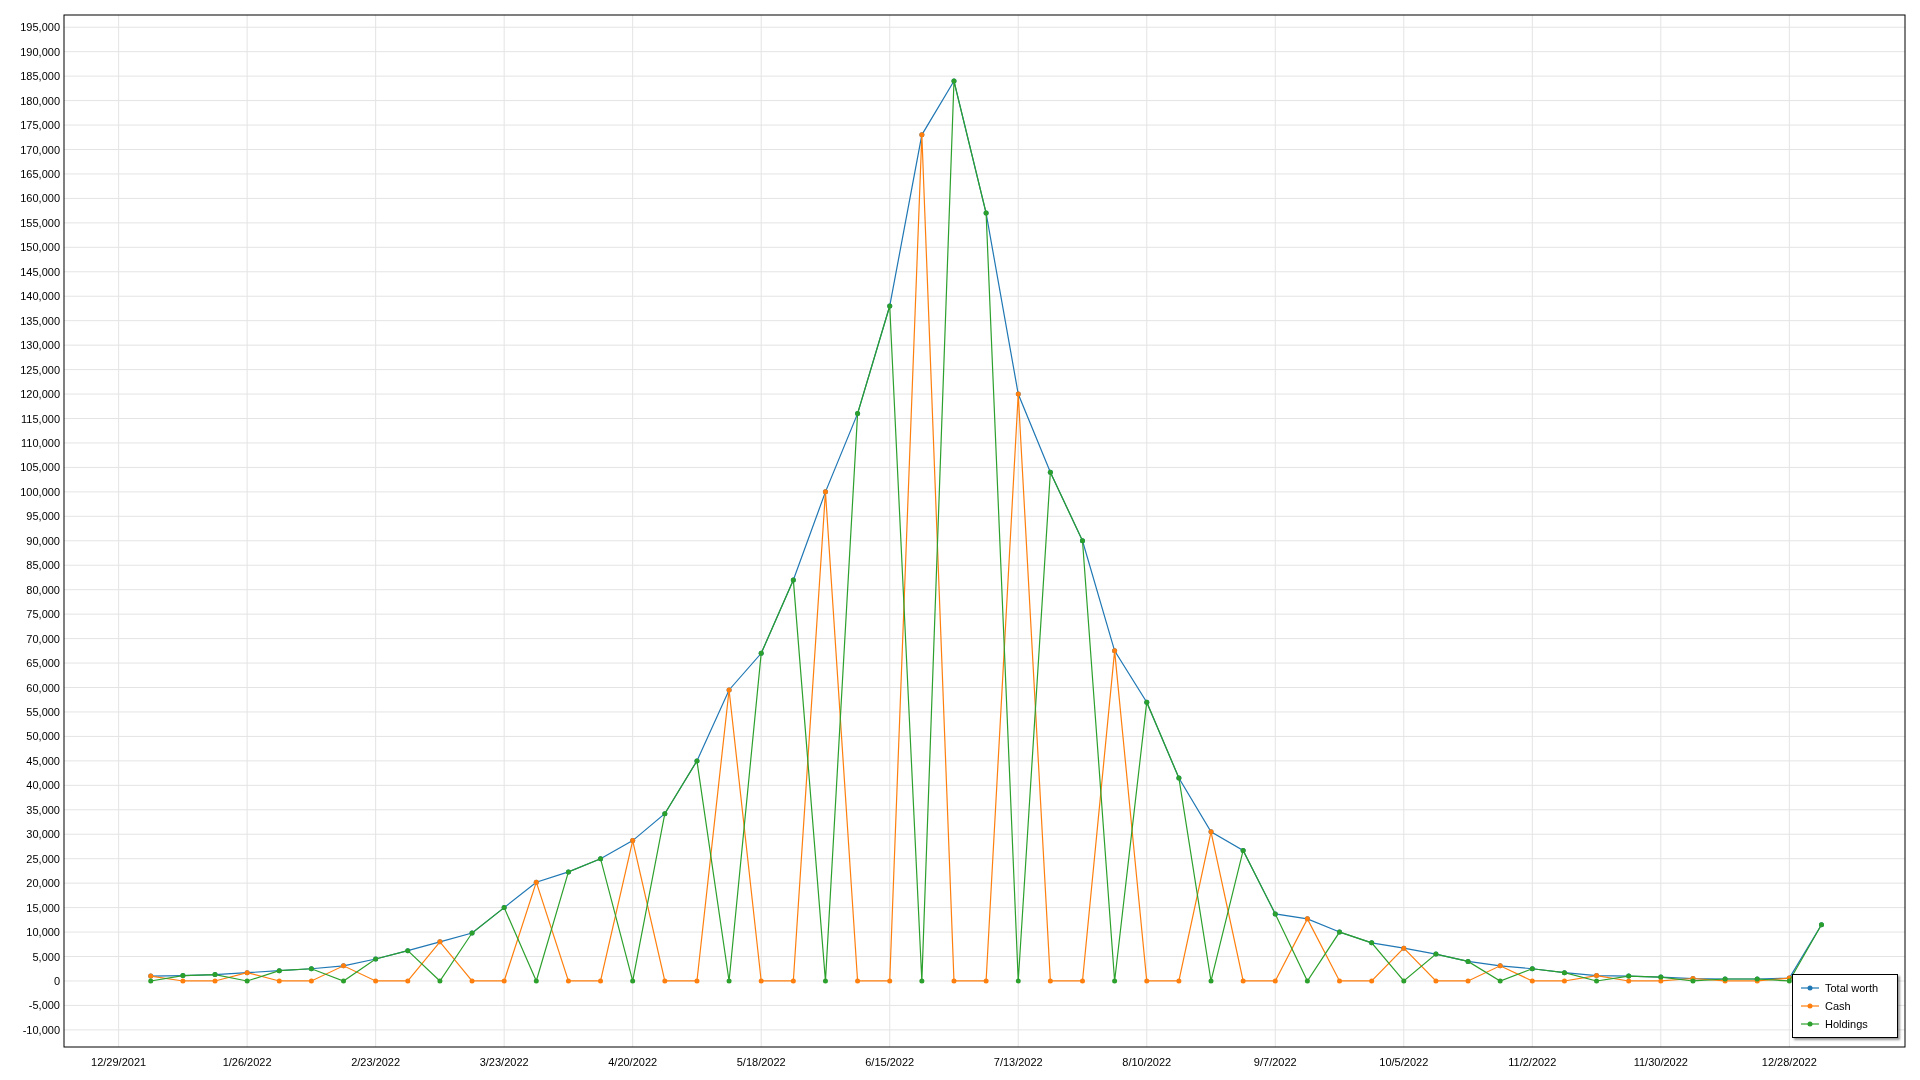  Describe the element at coordinates (633, 1062) in the screenshot. I see `x-axis-label: 4/20/2022` at that location.